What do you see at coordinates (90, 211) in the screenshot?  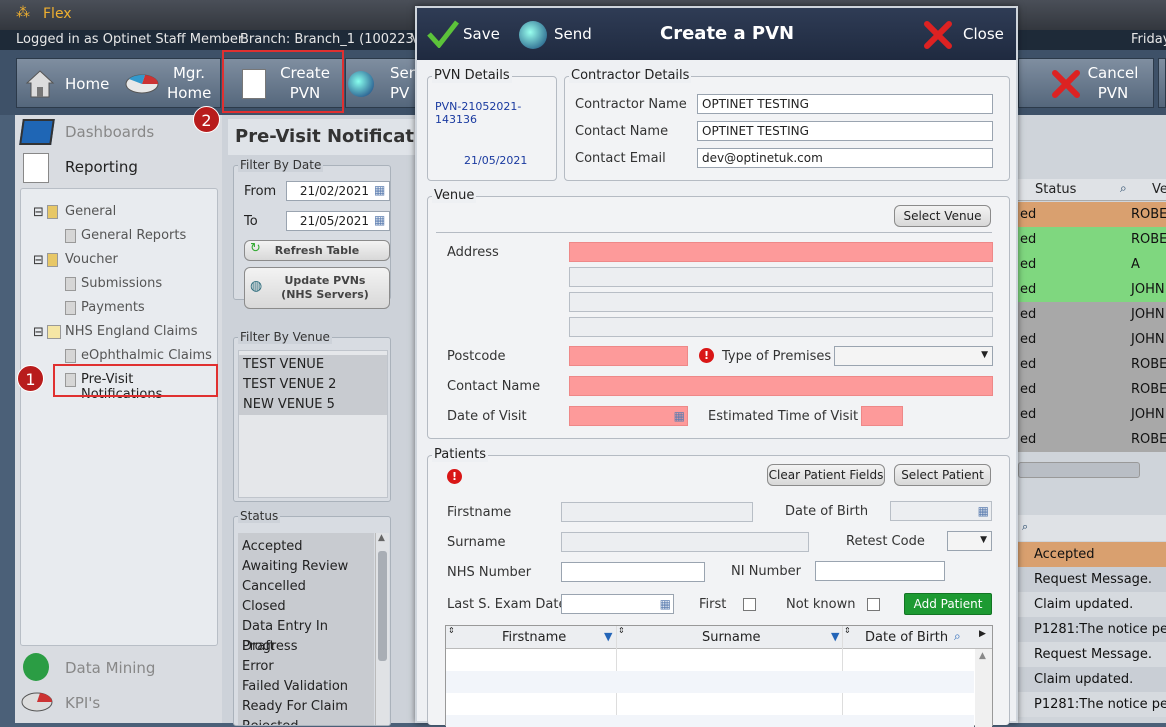 I see `tree-general: General` at bounding box center [90, 211].